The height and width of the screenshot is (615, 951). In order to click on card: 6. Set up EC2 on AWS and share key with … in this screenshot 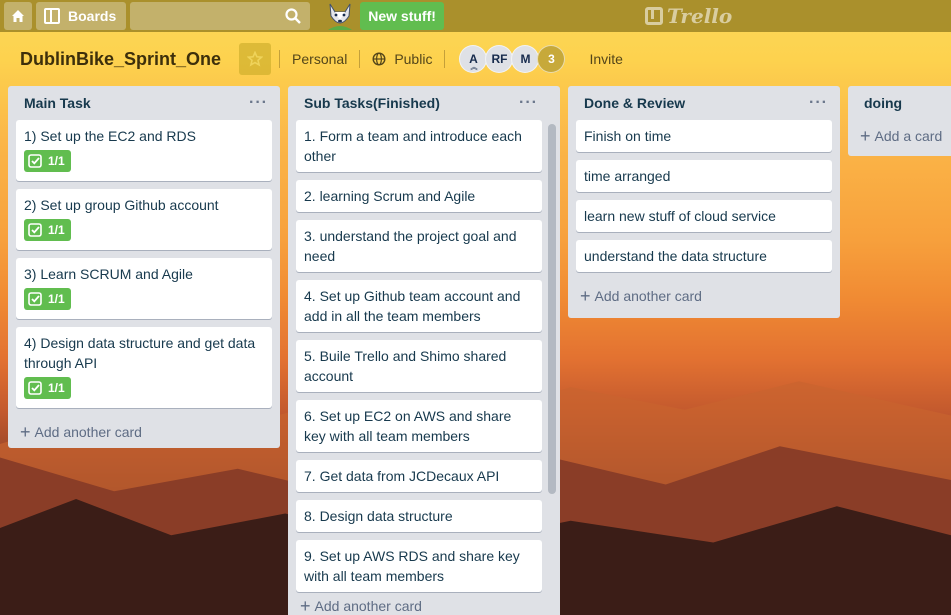, I will do `click(419, 426)`.